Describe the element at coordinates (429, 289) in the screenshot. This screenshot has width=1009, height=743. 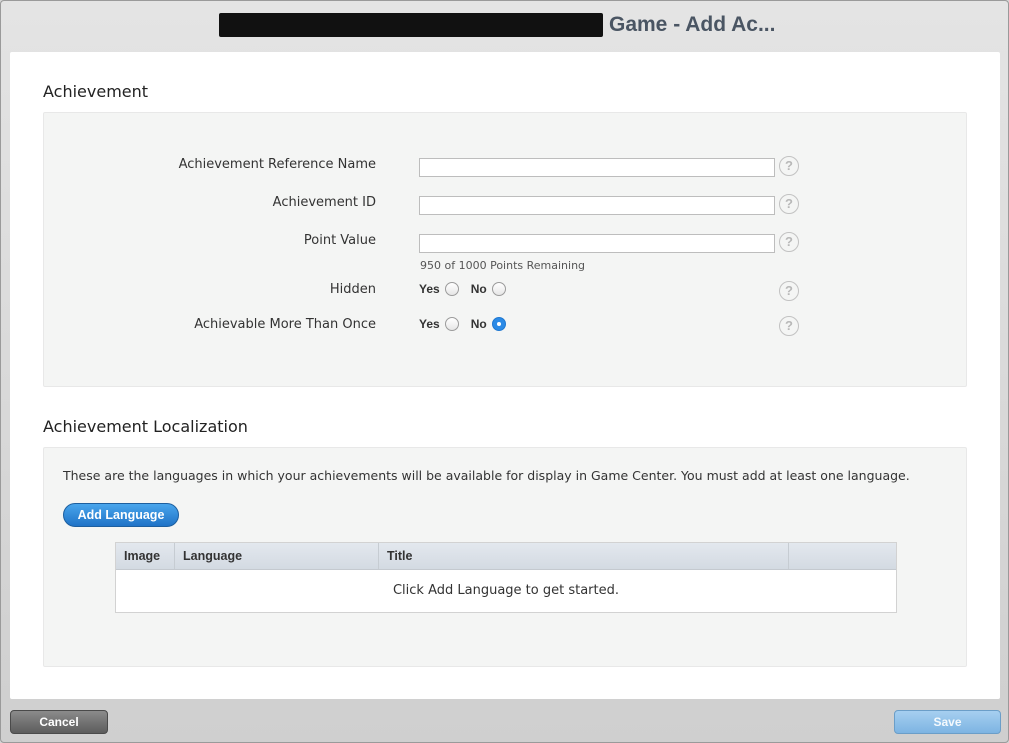
I see `hidden-yes-label: Yes` at that location.